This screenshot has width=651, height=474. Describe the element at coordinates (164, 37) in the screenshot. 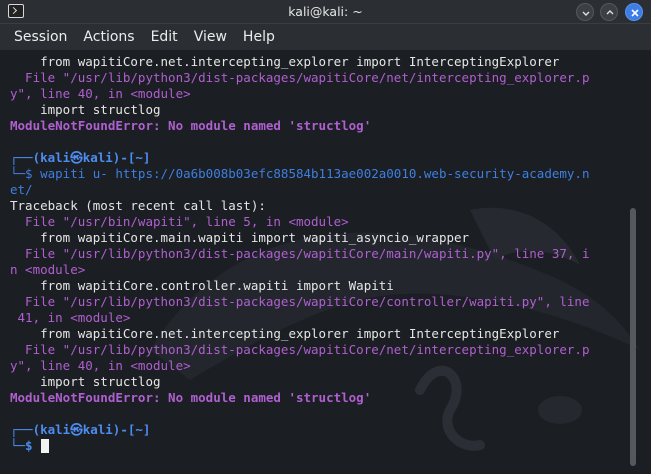

I see `menu-edit: Edit` at that location.